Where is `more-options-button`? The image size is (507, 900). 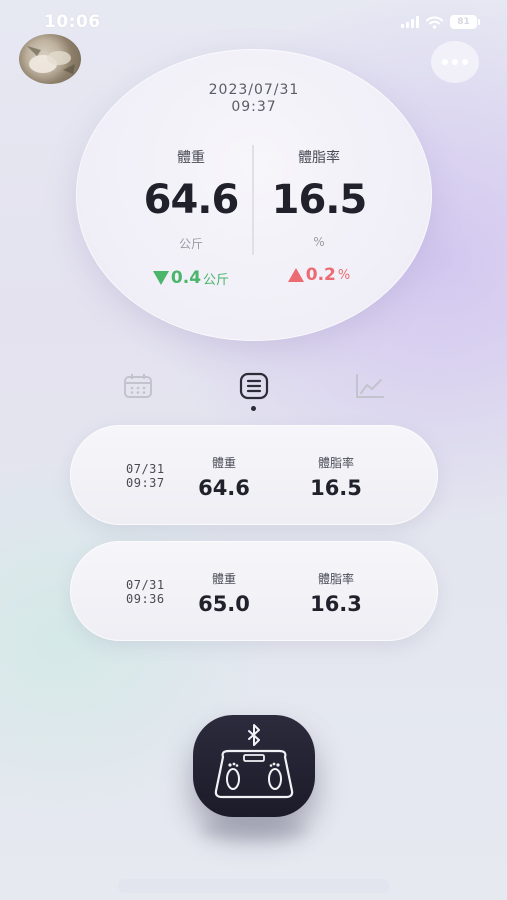
more-options-button is located at coordinates (455, 62).